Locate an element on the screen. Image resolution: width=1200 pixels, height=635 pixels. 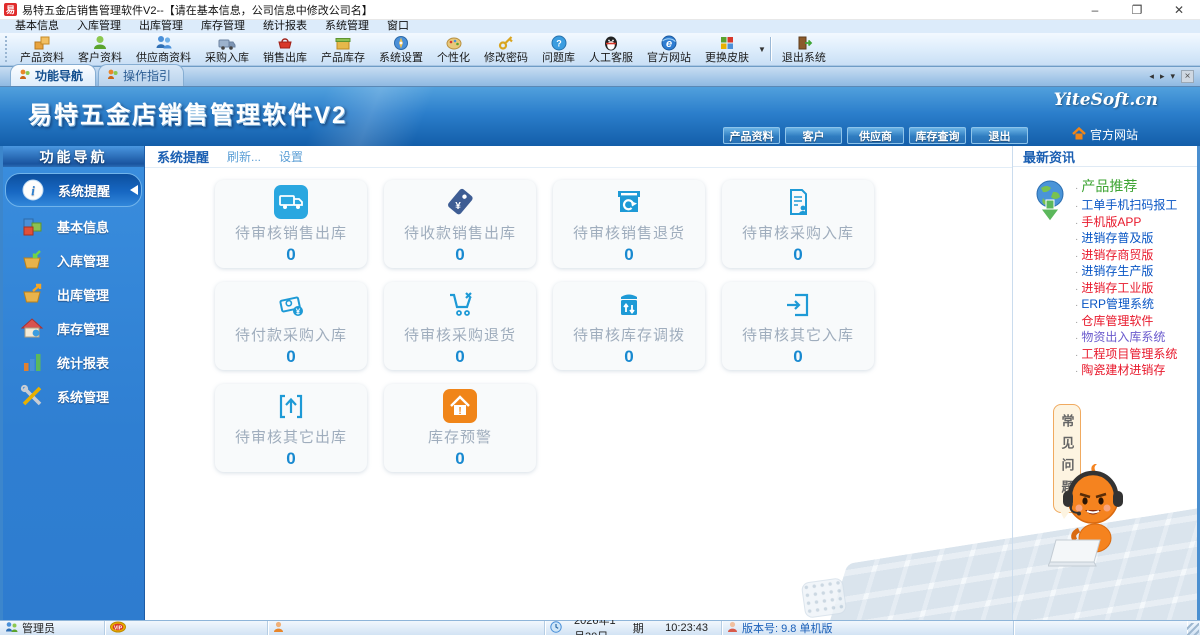
news-link: · 手机版APP is located at coordinates (1136, 223).